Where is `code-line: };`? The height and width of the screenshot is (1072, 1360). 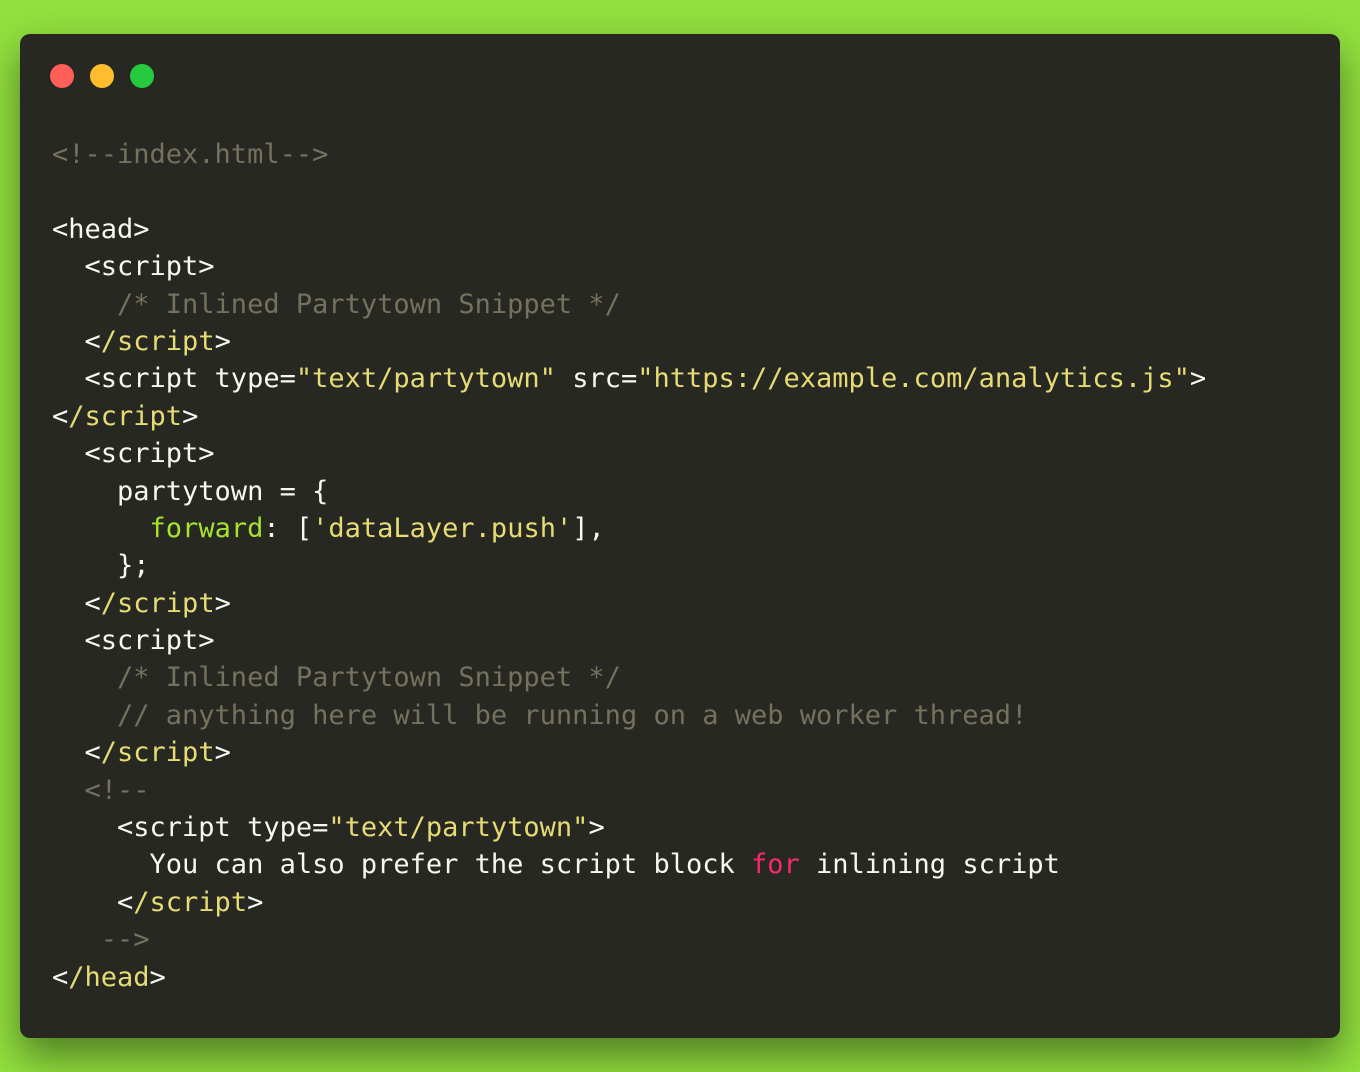 code-line: }; is located at coordinates (629, 565).